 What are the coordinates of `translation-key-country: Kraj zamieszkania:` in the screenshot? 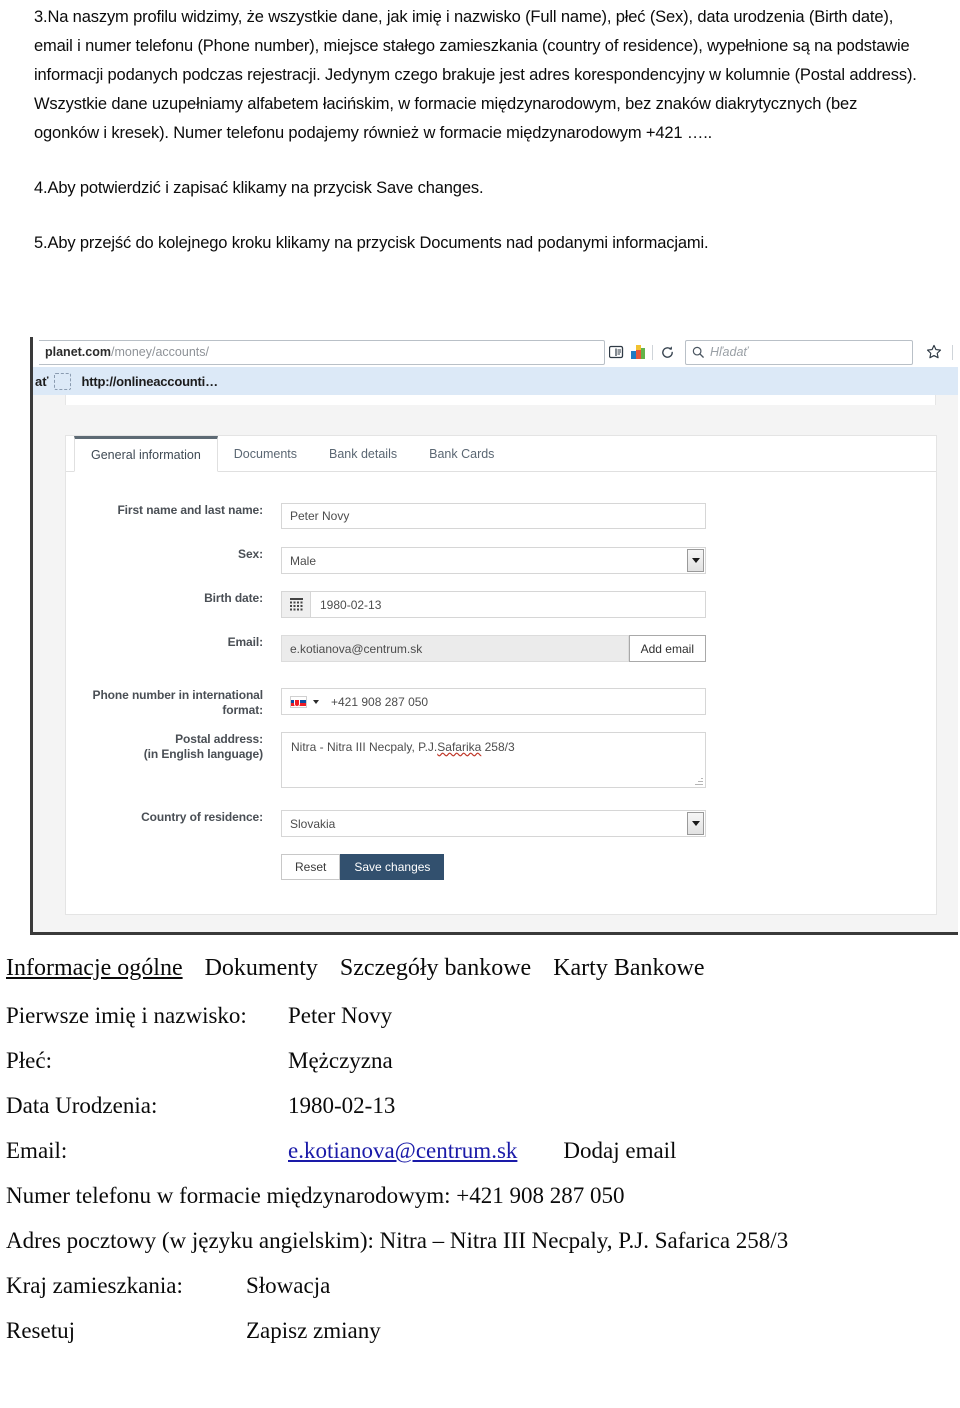 It's located at (94, 1285).